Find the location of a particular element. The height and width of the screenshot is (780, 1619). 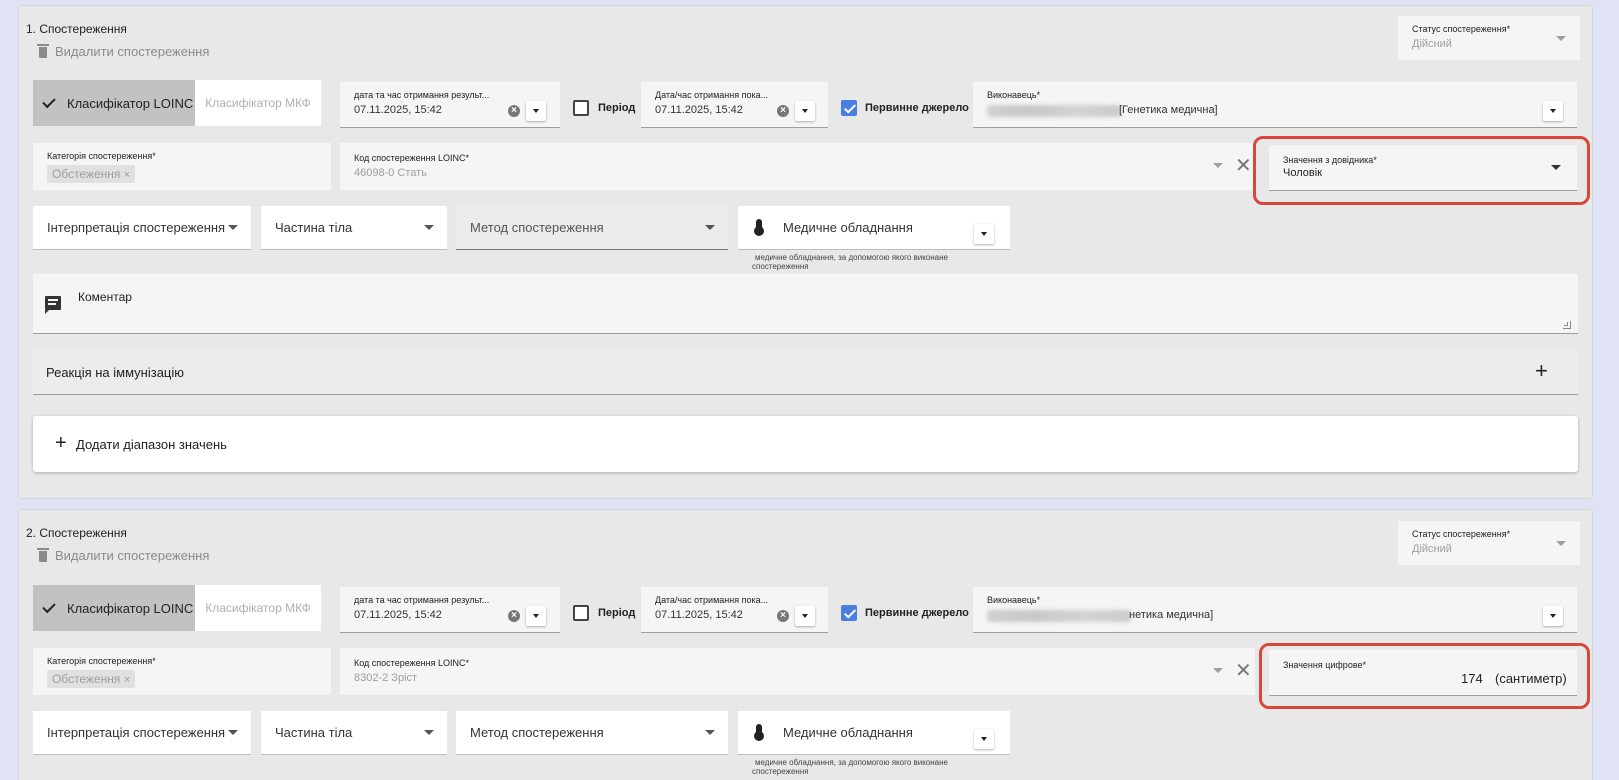

performer-select: Виконавець* нетика медична] is located at coordinates (1275, 610).